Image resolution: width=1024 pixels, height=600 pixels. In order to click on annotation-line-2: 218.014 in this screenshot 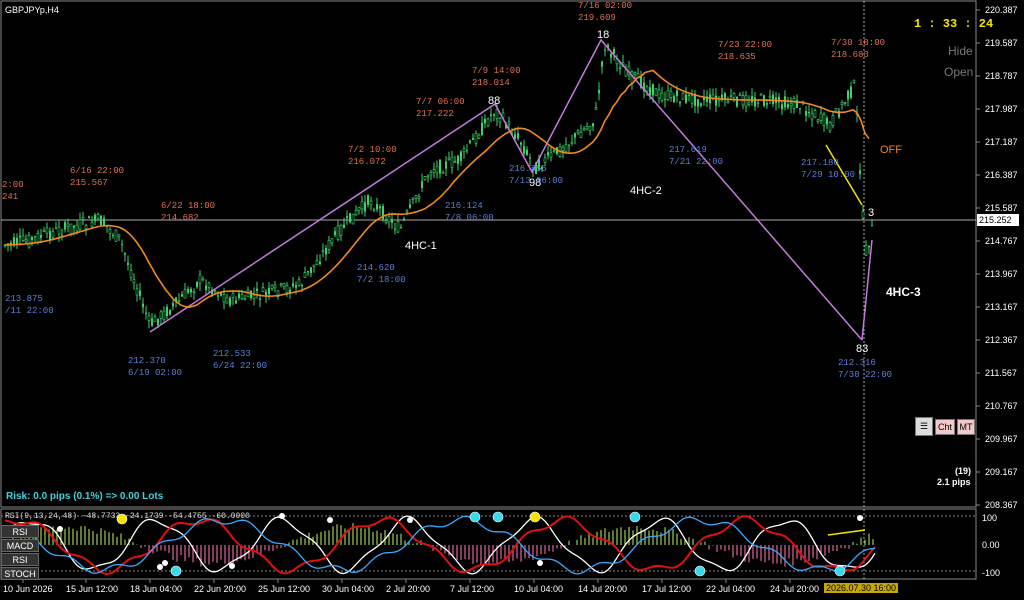, I will do `click(491, 83)`.